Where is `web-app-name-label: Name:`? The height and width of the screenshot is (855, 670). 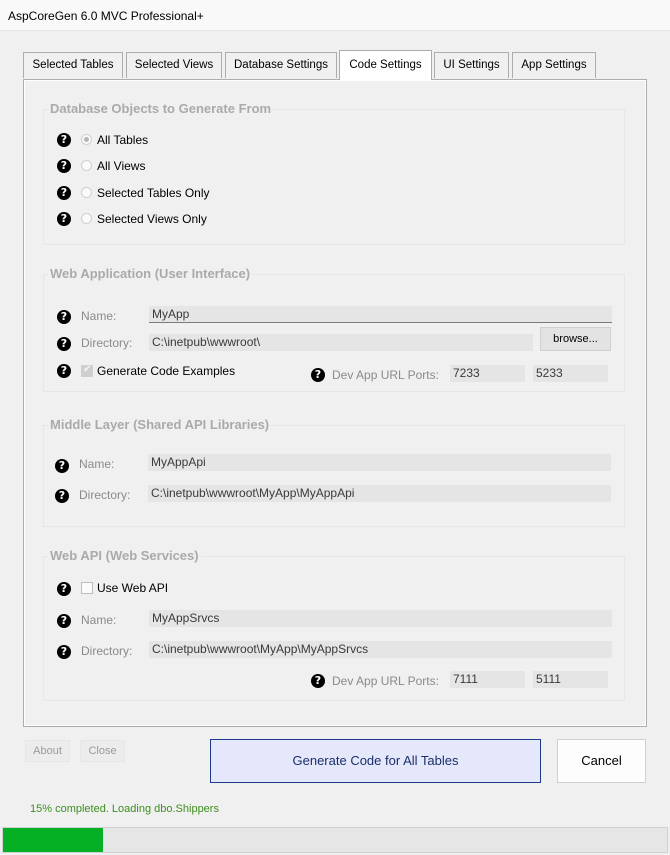 web-app-name-label: Name: is located at coordinates (99, 316).